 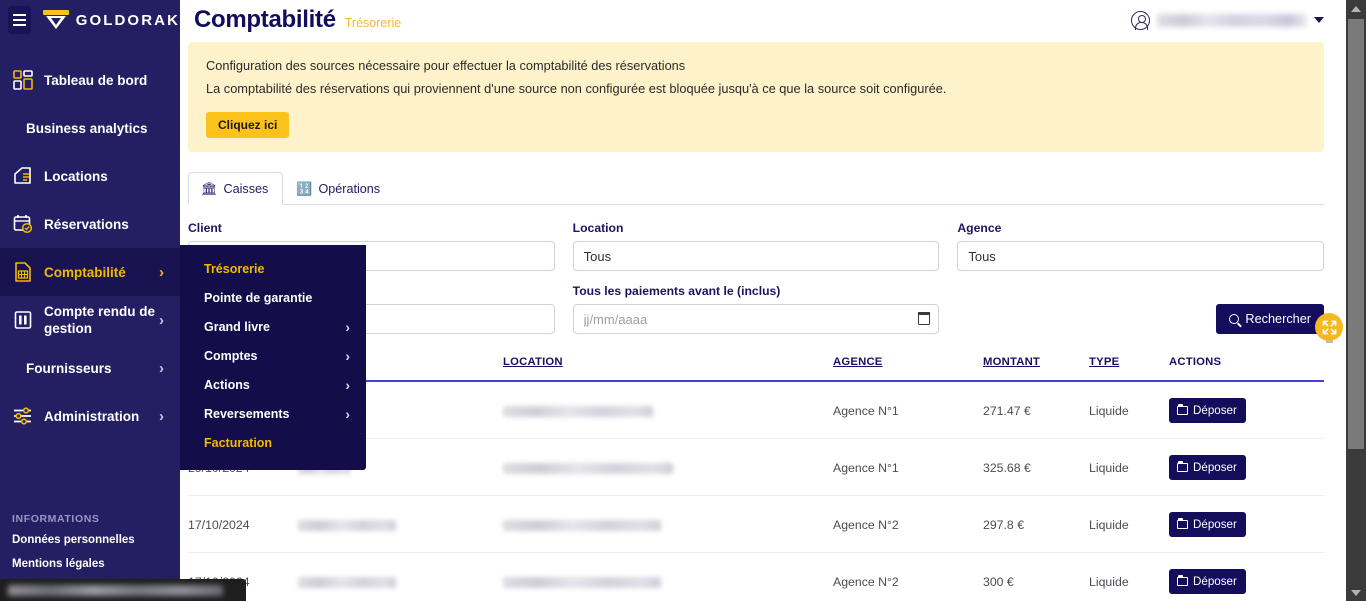 I want to click on column-type: TYPE, so click(x=1129, y=364).